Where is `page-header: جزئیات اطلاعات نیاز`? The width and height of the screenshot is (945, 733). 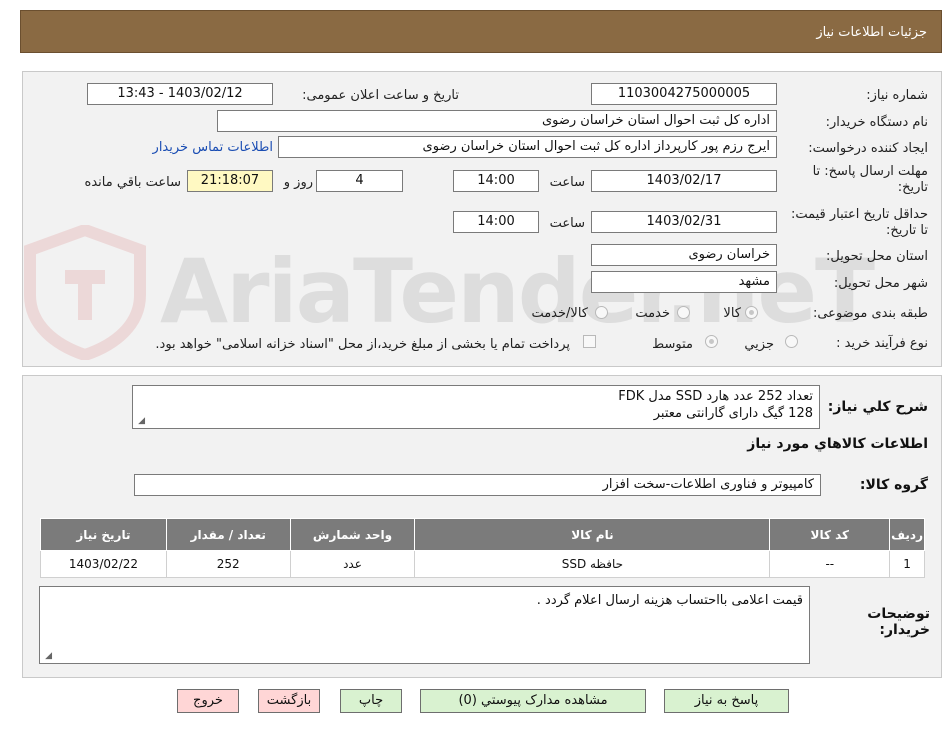 page-header: جزئیات اطلاعات نیاز is located at coordinates (481, 31).